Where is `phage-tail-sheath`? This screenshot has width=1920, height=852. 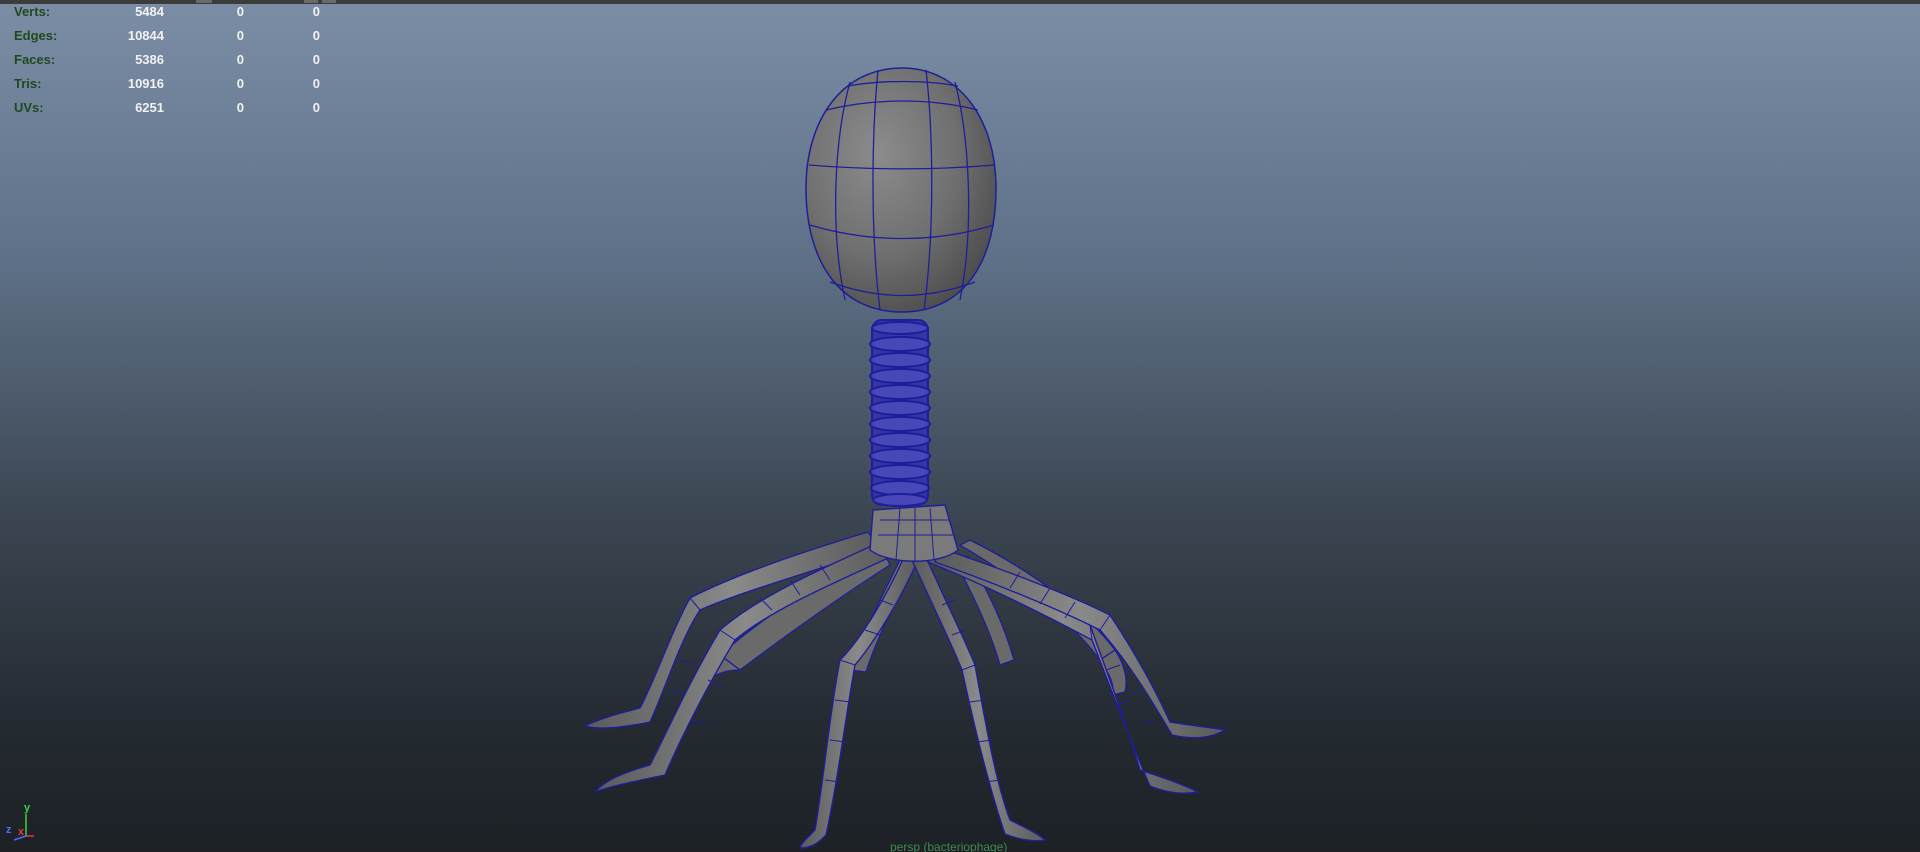 phage-tail-sheath is located at coordinates (900, 413).